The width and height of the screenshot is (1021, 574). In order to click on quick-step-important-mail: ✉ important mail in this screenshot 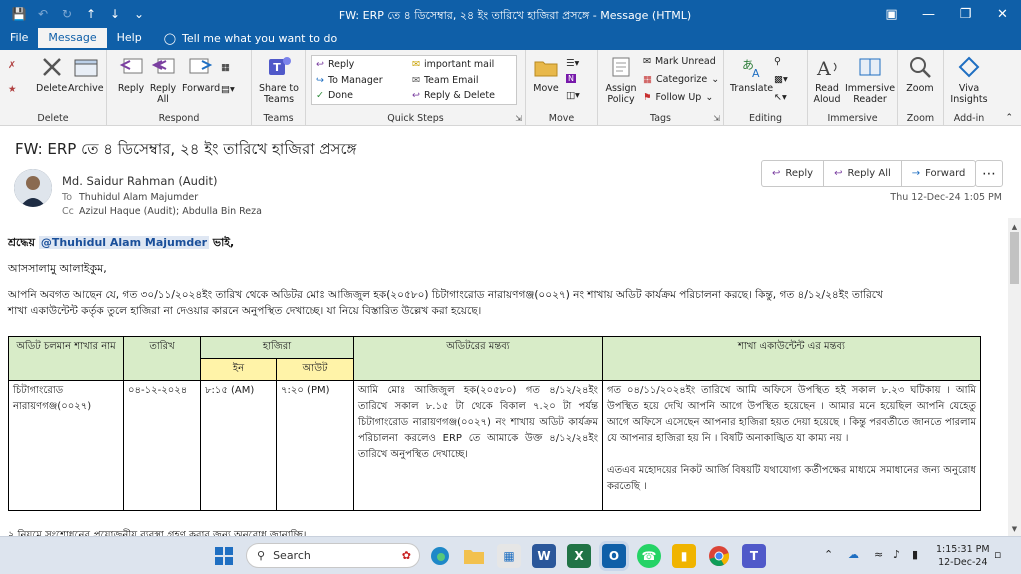, I will do `click(453, 64)`.